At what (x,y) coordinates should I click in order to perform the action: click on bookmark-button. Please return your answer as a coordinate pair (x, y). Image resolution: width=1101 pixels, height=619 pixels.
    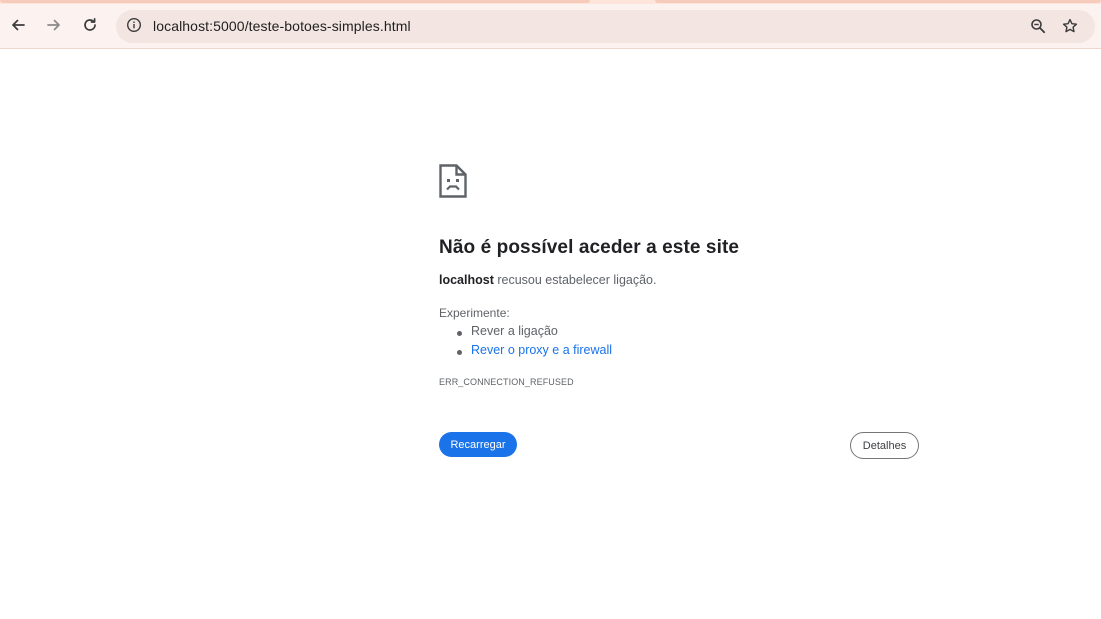
    Looking at the image, I should click on (1070, 28).